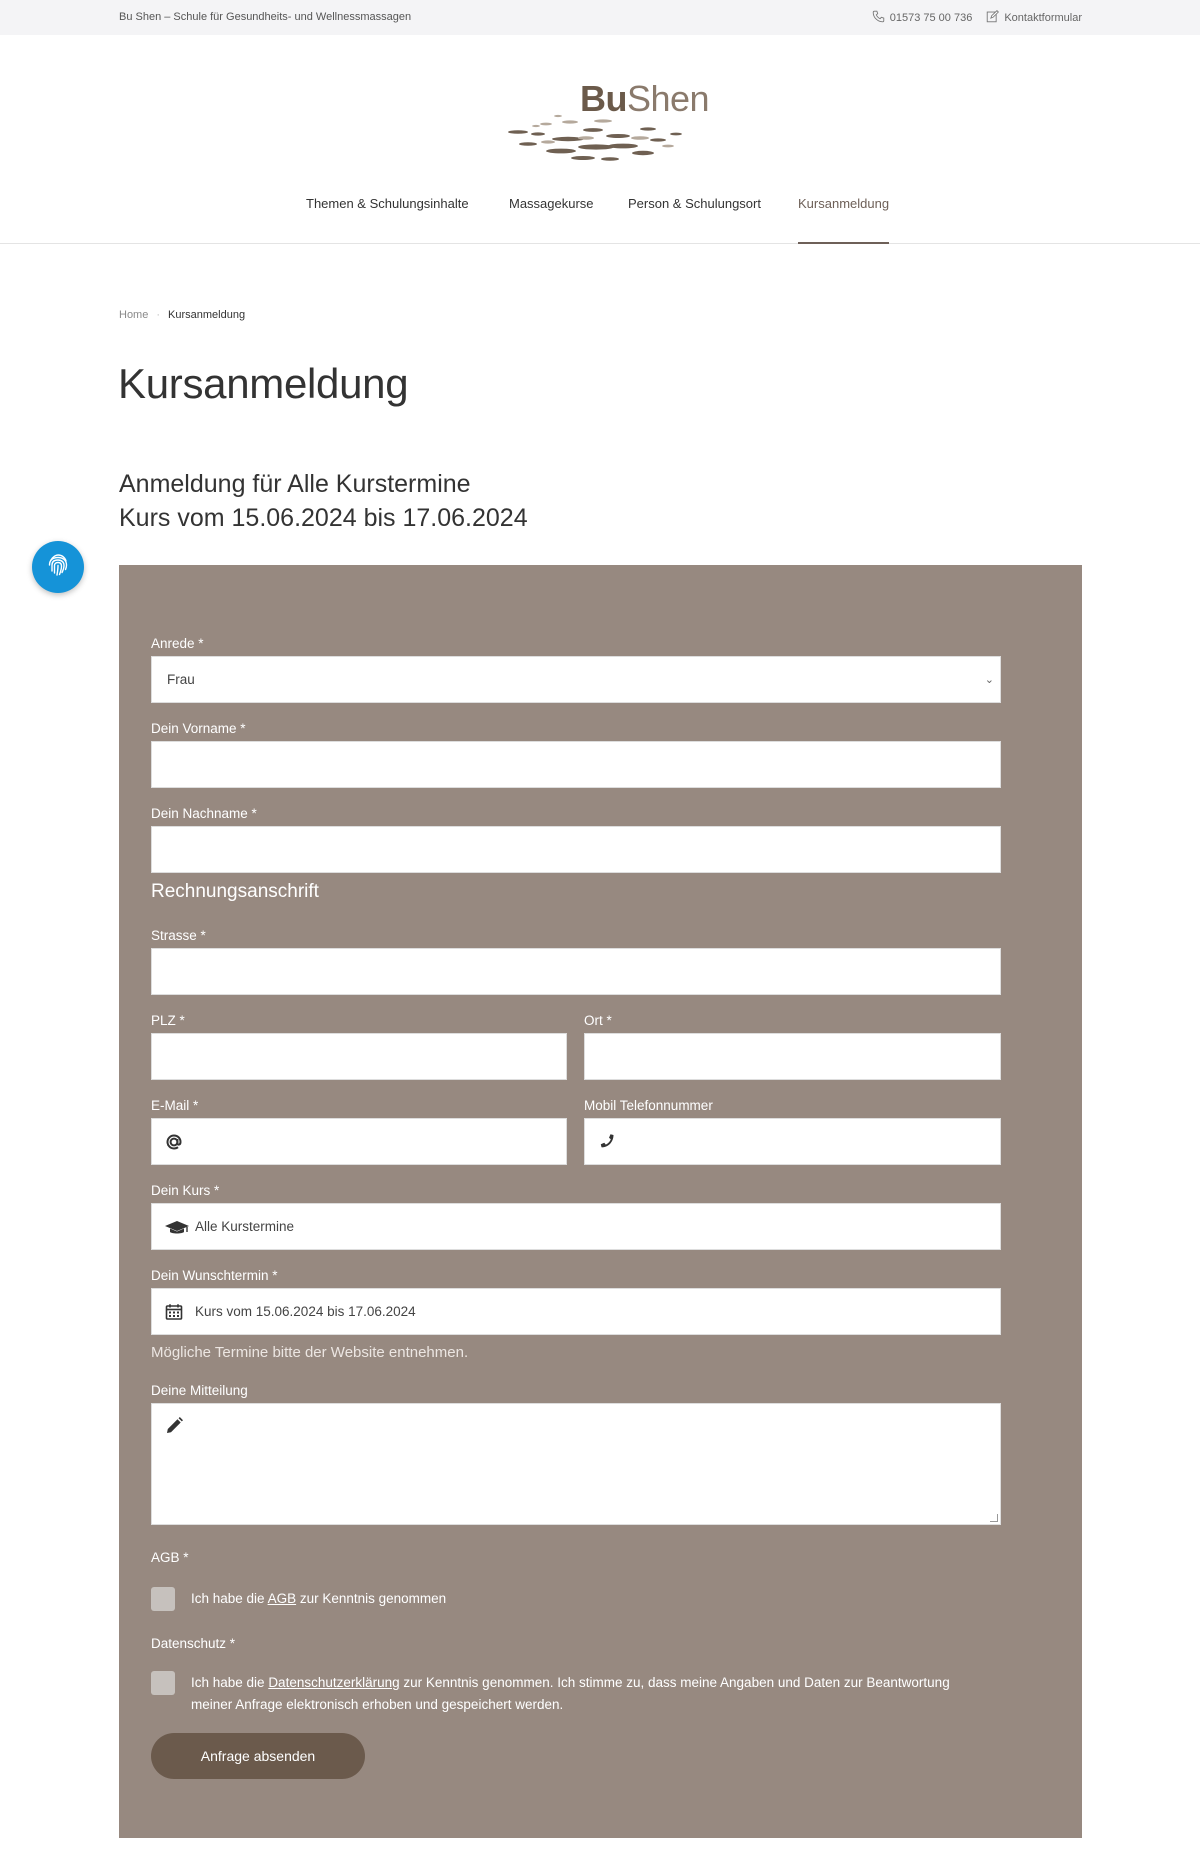 Image resolution: width=1200 pixels, height=1875 pixels. What do you see at coordinates (931, 18) in the screenshot?
I see `phone-number: 01573 75 00 736` at bounding box center [931, 18].